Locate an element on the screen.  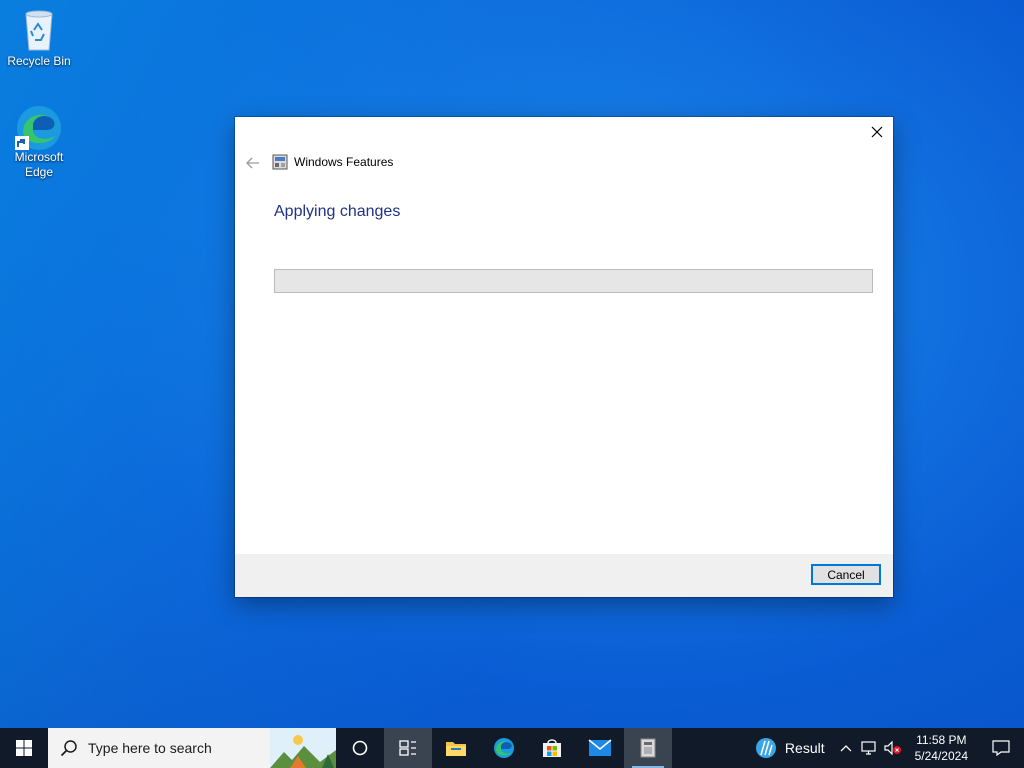
taskbar-task-view is located at coordinates (408, 748).